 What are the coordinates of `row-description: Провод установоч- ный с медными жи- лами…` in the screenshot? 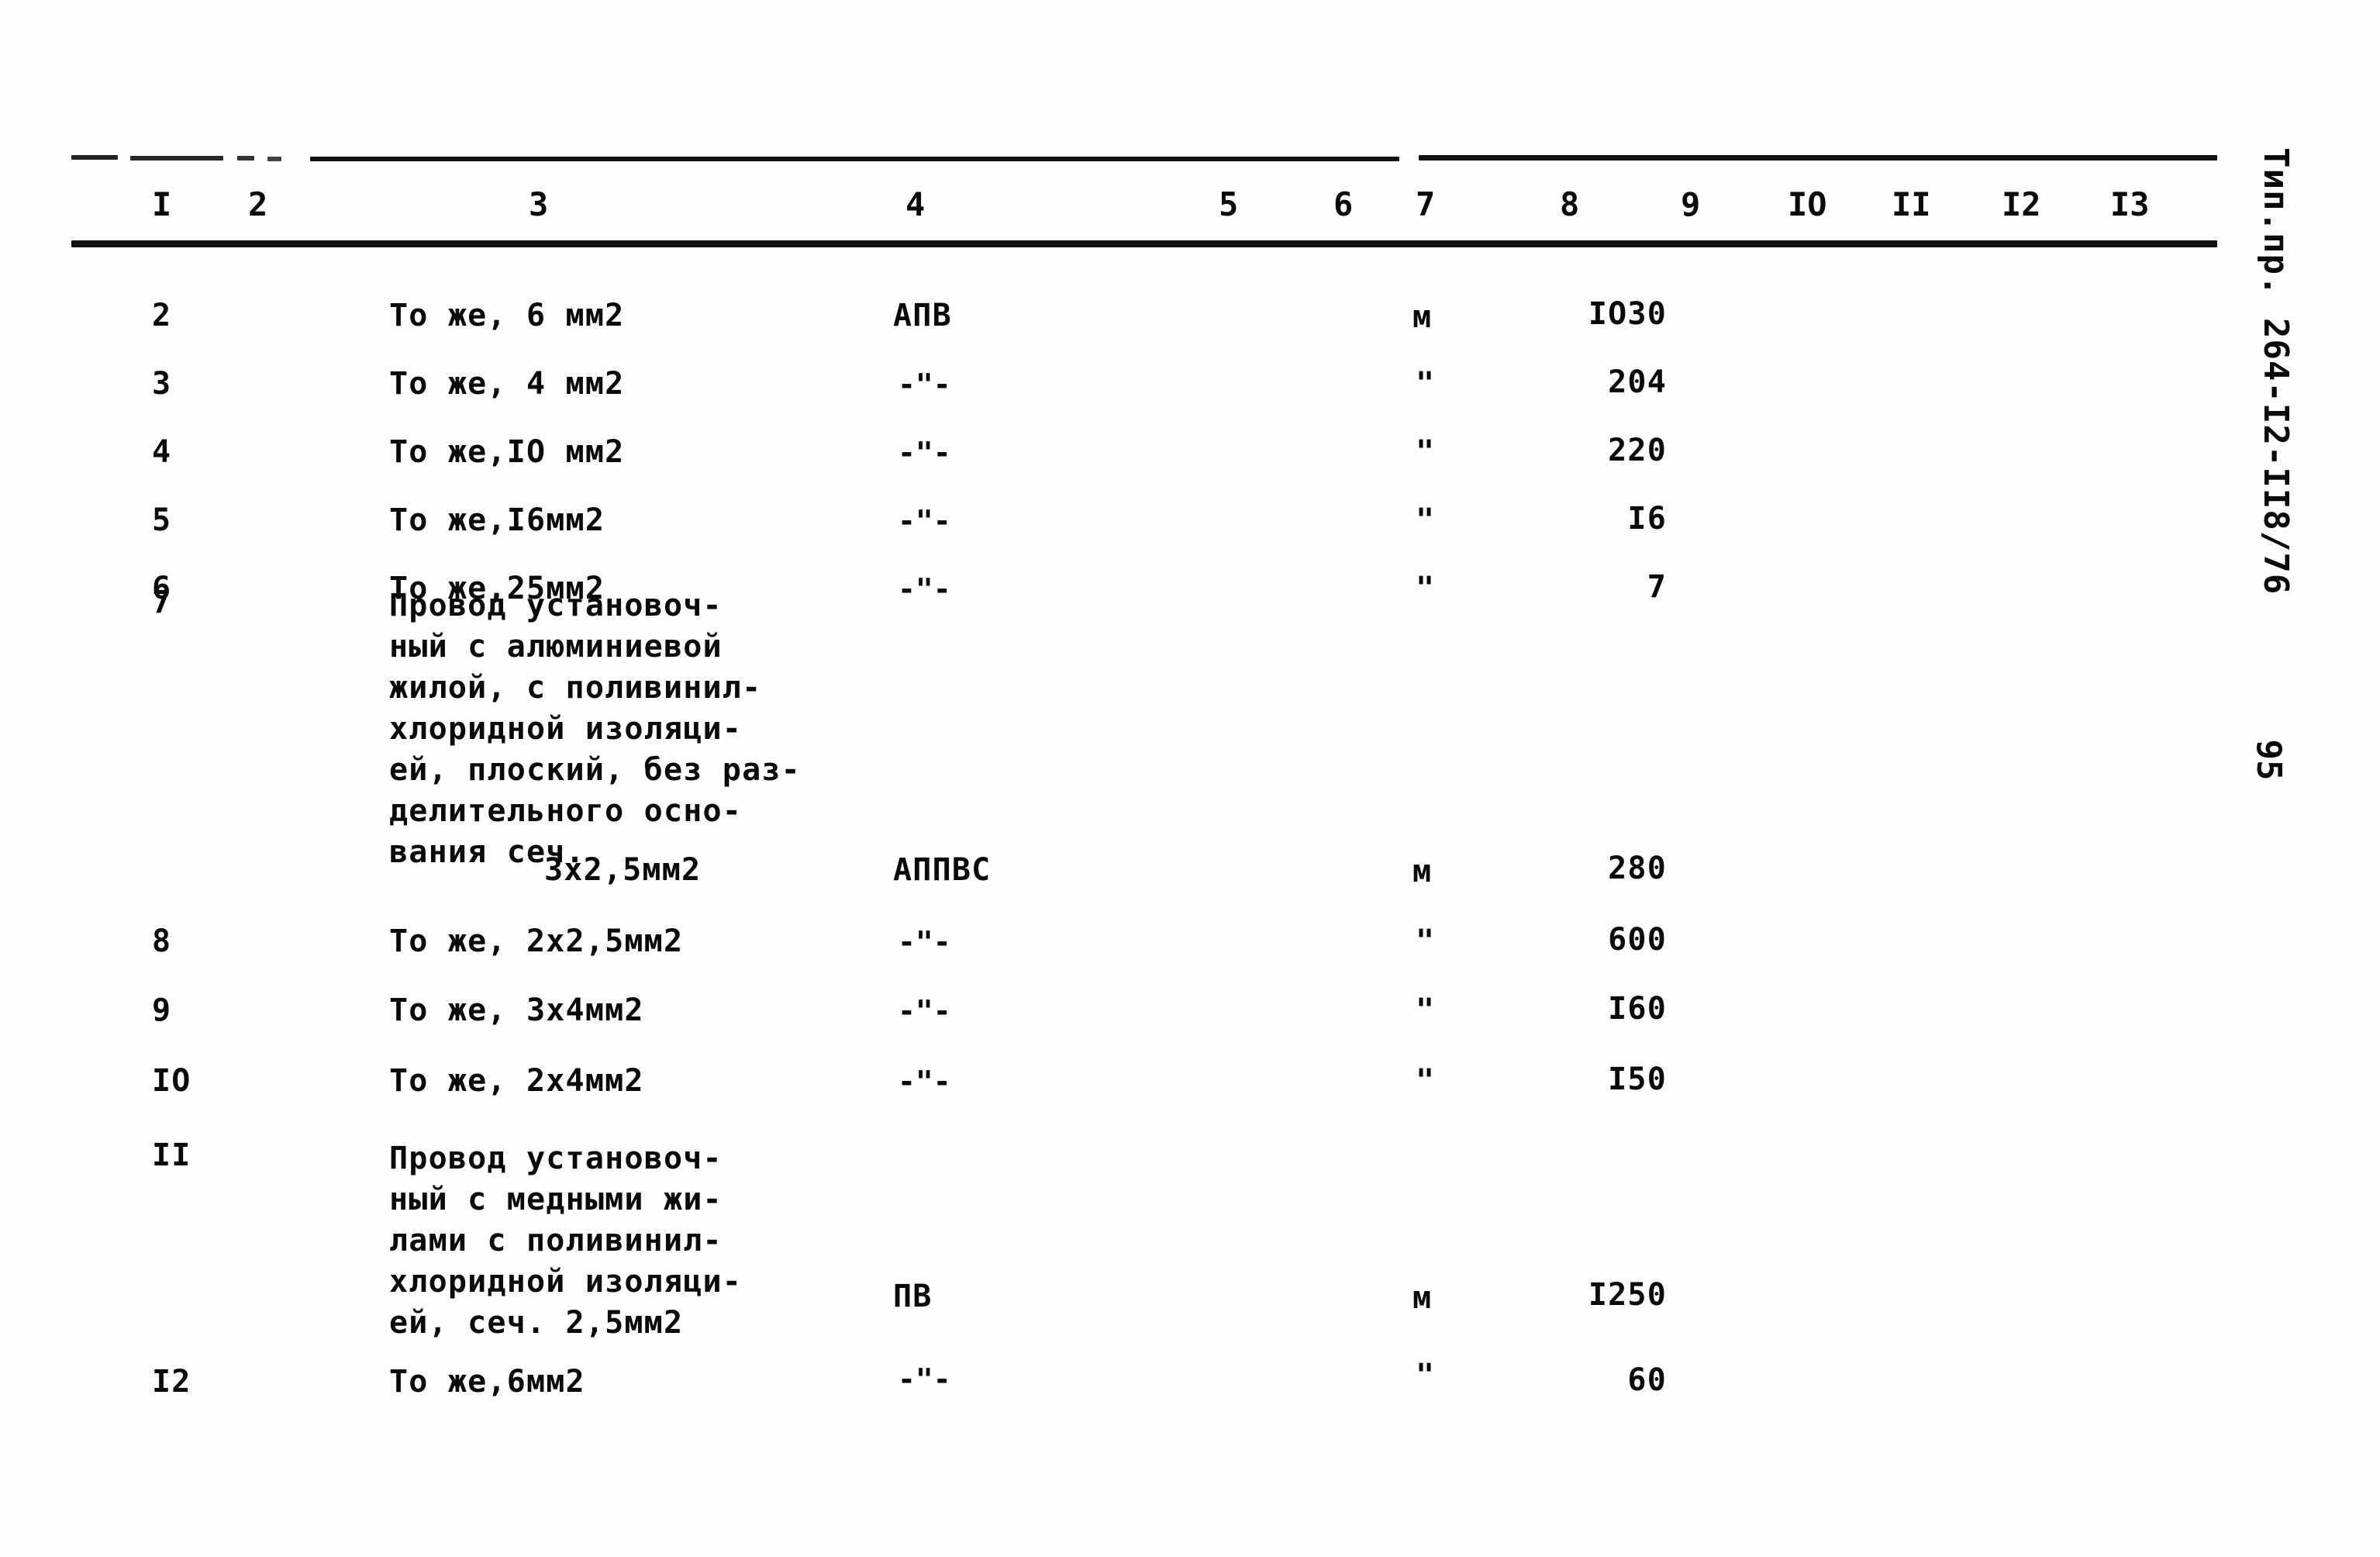 It's located at (566, 1241).